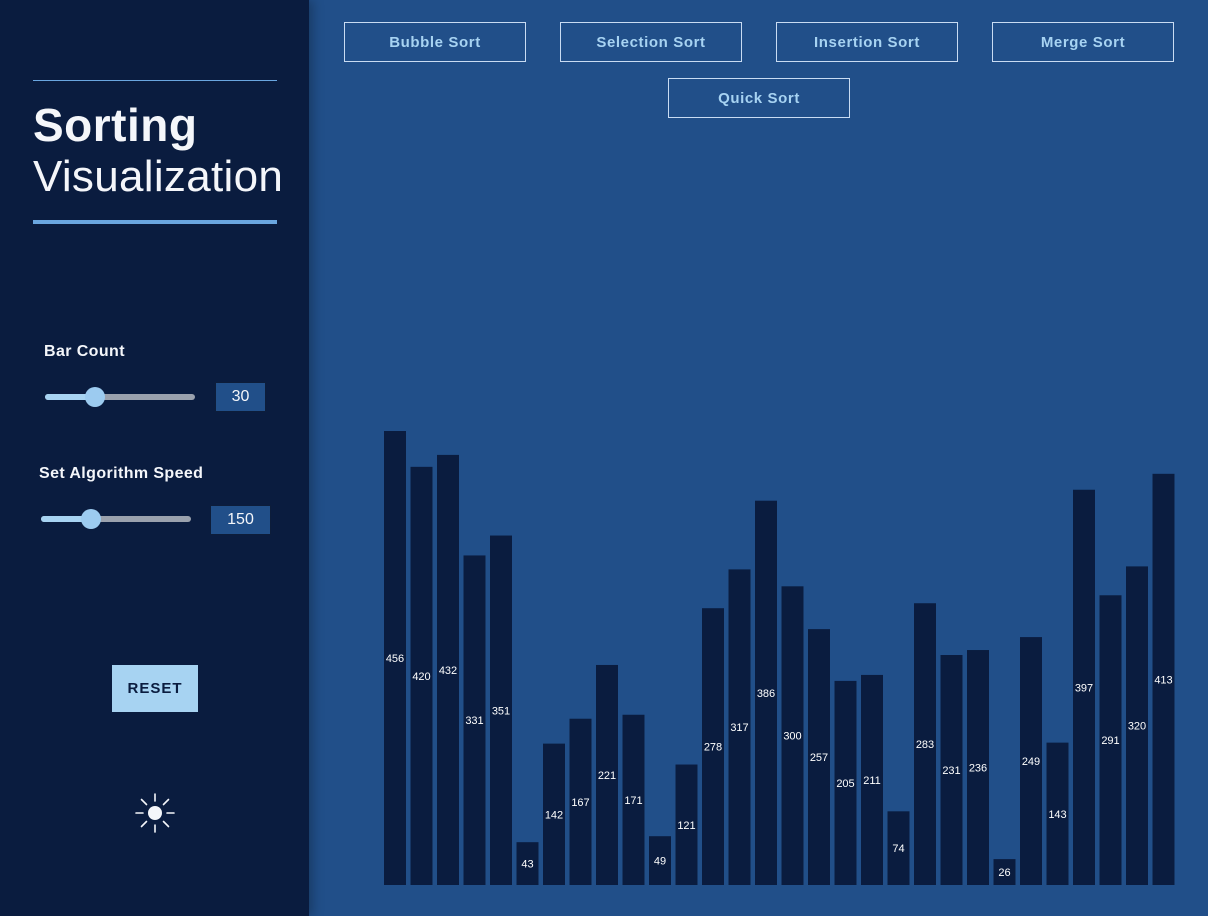  What do you see at coordinates (633, 801) in the screenshot?
I see `bar-value-label-9: 171` at bounding box center [633, 801].